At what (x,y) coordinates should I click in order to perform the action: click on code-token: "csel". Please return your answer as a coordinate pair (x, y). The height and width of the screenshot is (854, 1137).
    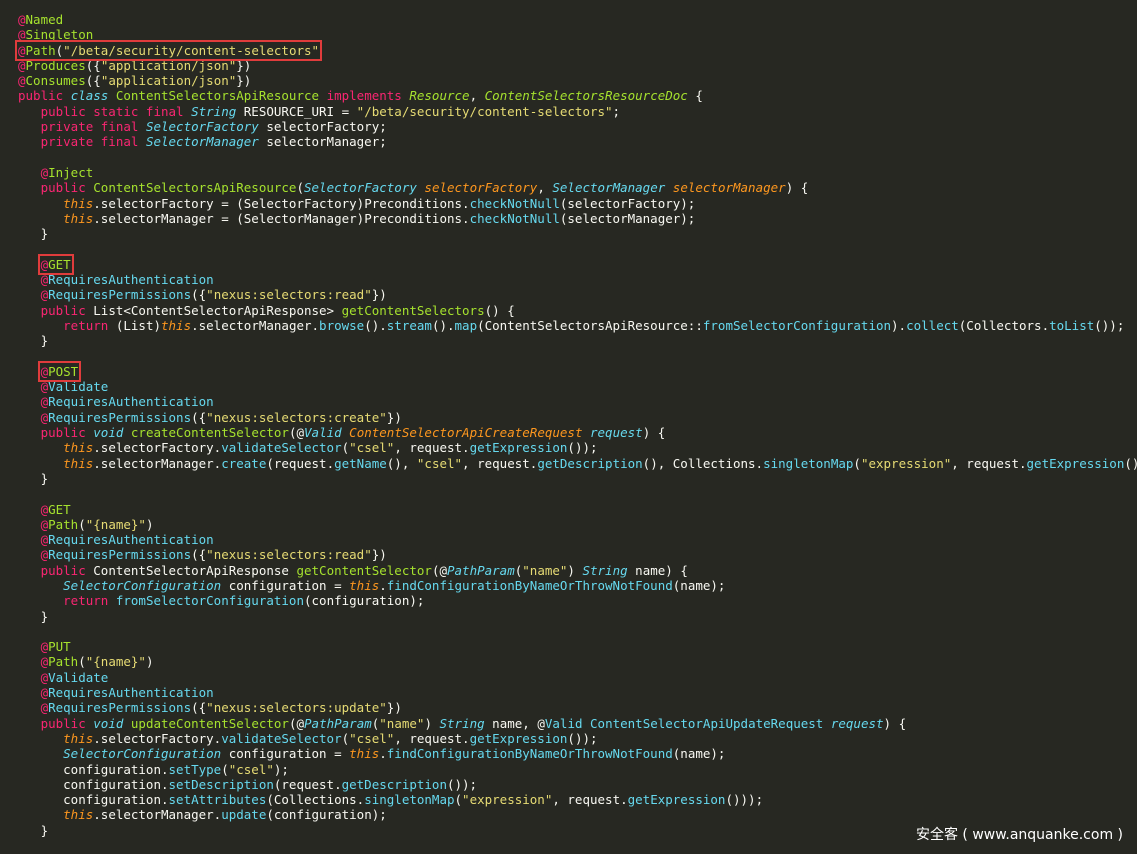
    Looking at the image, I should click on (251, 769).